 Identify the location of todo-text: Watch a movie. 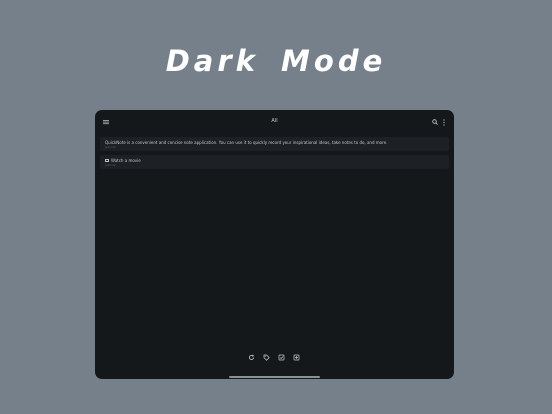
(126, 160).